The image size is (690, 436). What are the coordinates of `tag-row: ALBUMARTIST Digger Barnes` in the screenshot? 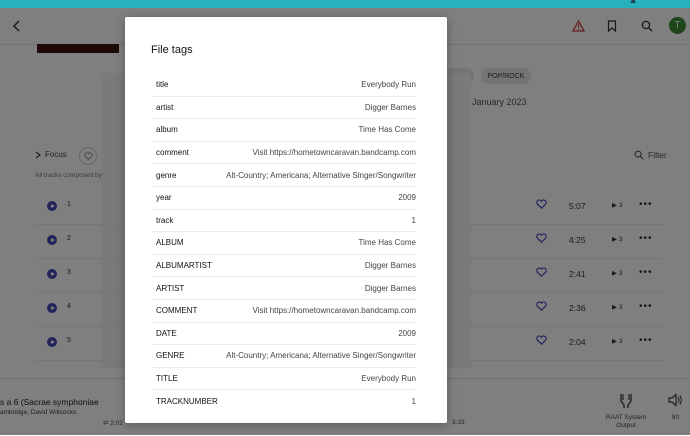 It's located at (284, 266).